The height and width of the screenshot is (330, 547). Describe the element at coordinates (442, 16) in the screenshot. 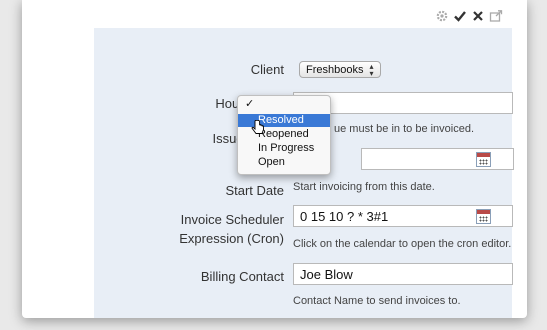

I see `gear-icon` at that location.